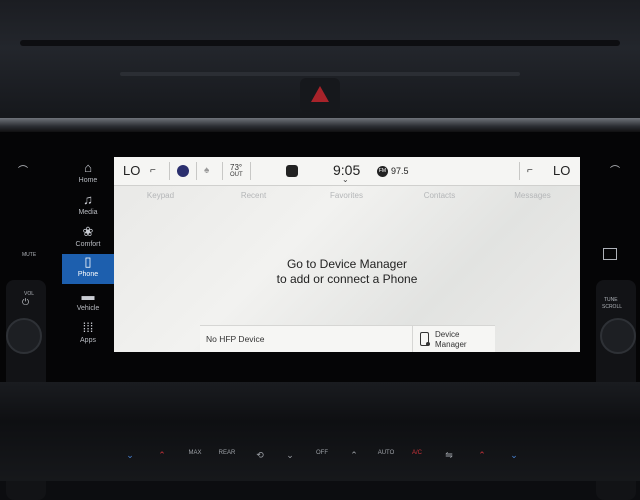  Describe the element at coordinates (25, 302) in the screenshot. I see `power-icon: ⏻` at that location.